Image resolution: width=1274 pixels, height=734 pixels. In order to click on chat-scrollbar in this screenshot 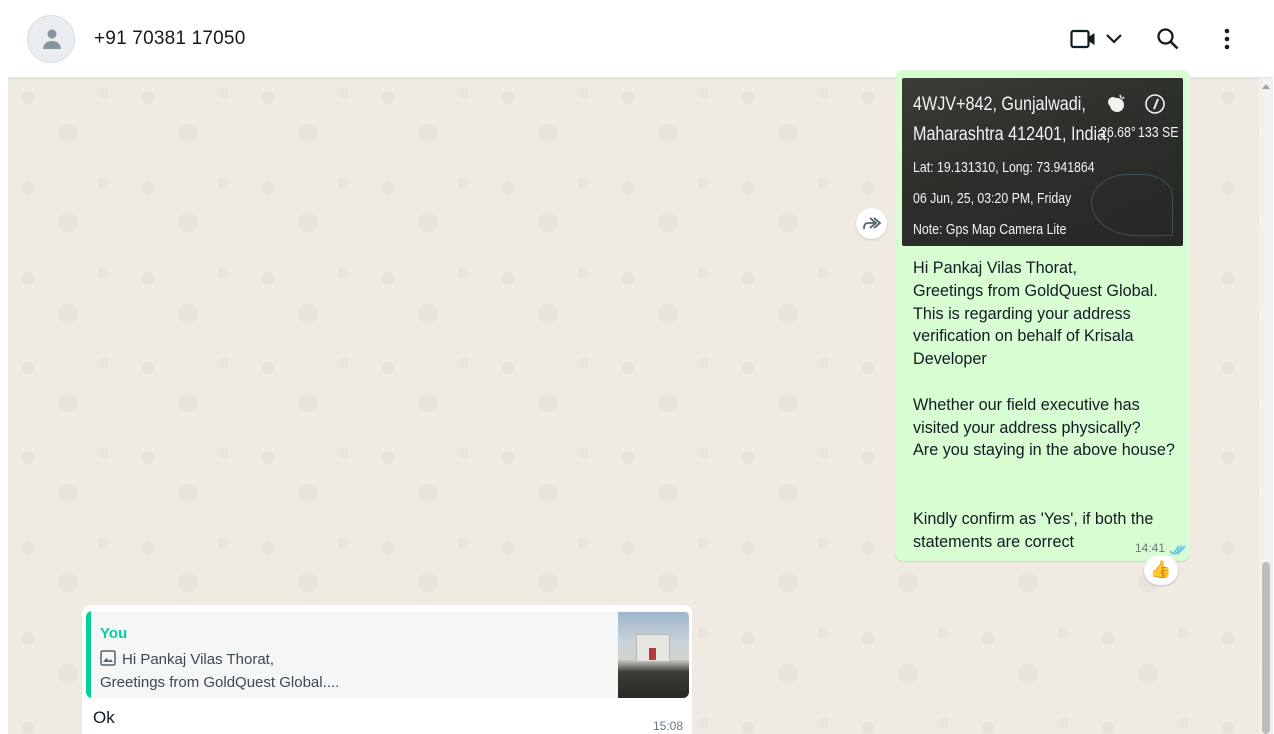, I will do `click(1266, 406)`.